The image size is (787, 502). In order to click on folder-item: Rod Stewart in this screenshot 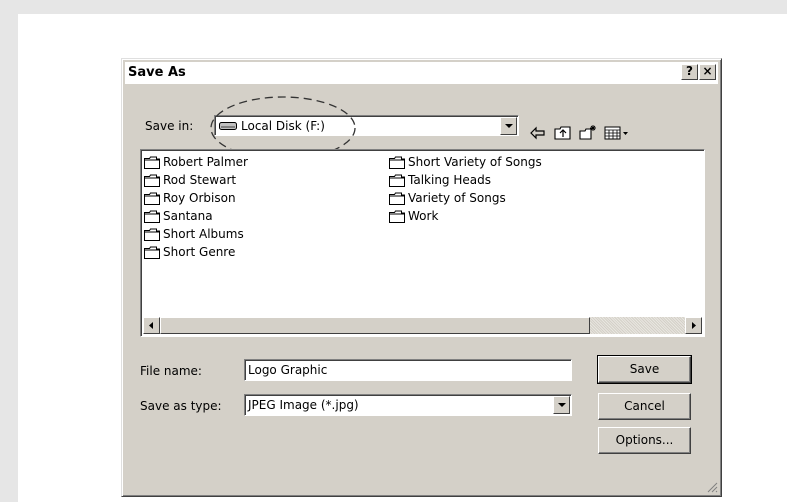, I will do `click(190, 180)`.